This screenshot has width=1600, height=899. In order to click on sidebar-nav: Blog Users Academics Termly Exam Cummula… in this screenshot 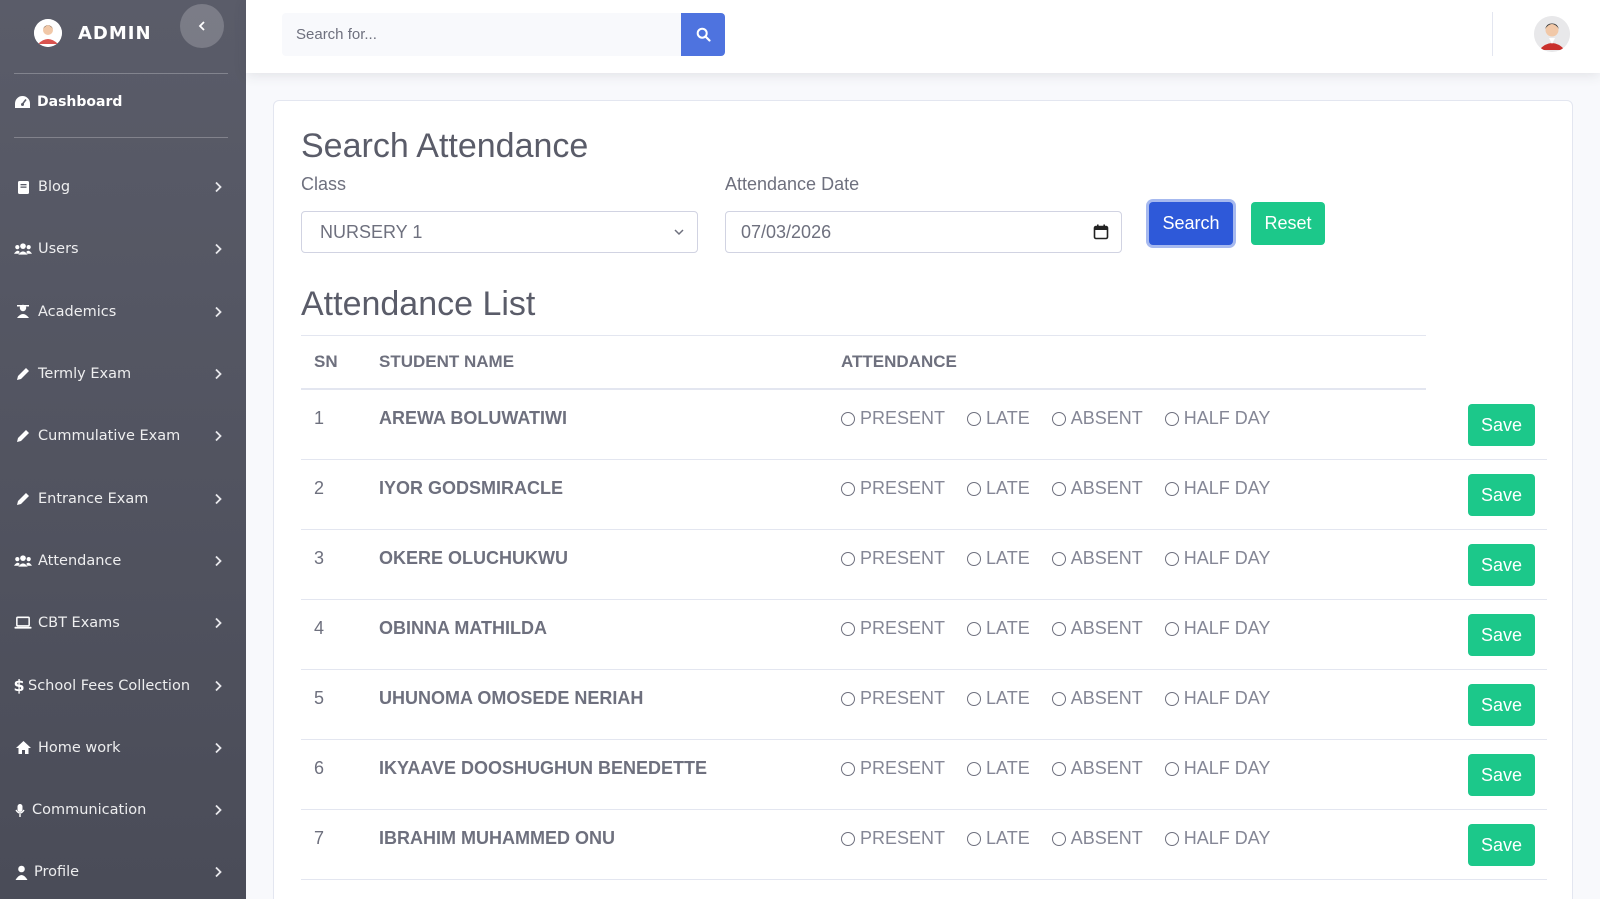, I will do `click(123, 527)`.